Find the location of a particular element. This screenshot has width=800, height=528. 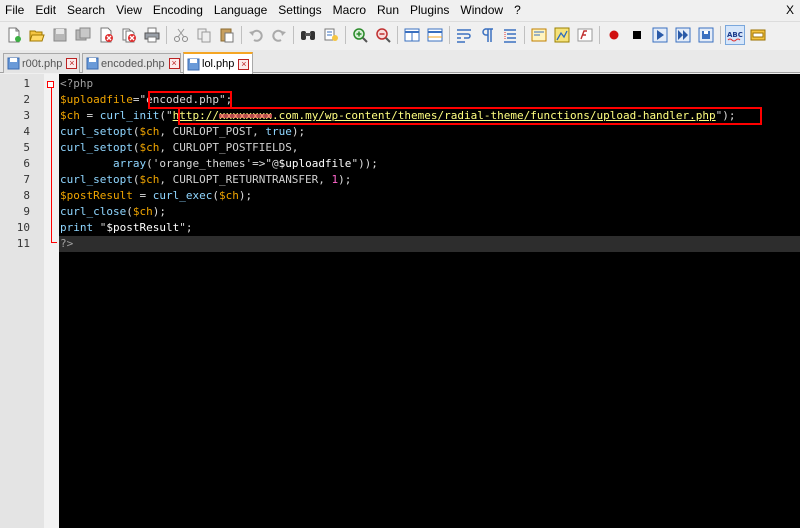

menu-search: Search is located at coordinates (86, 10).